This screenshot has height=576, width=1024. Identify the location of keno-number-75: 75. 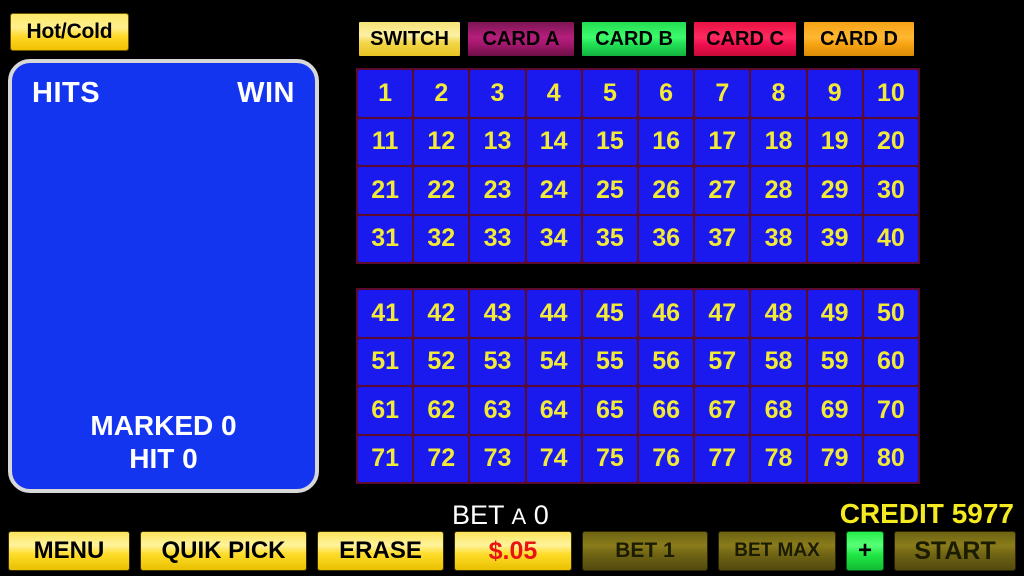
(609, 458).